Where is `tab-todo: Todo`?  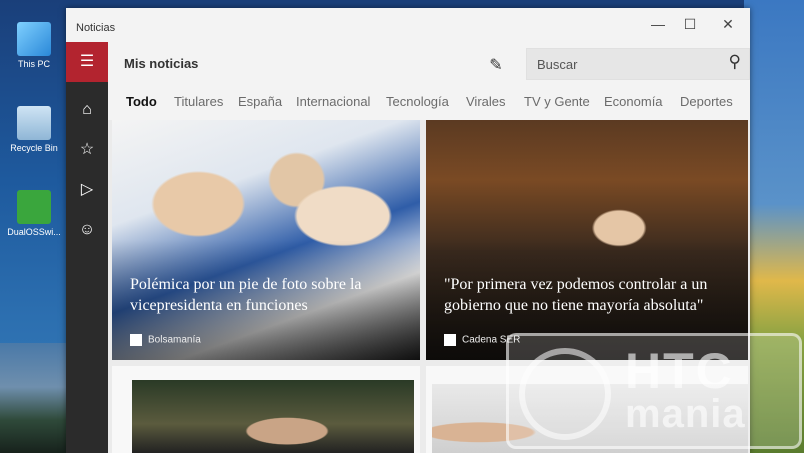
tab-todo: Todo is located at coordinates (141, 101).